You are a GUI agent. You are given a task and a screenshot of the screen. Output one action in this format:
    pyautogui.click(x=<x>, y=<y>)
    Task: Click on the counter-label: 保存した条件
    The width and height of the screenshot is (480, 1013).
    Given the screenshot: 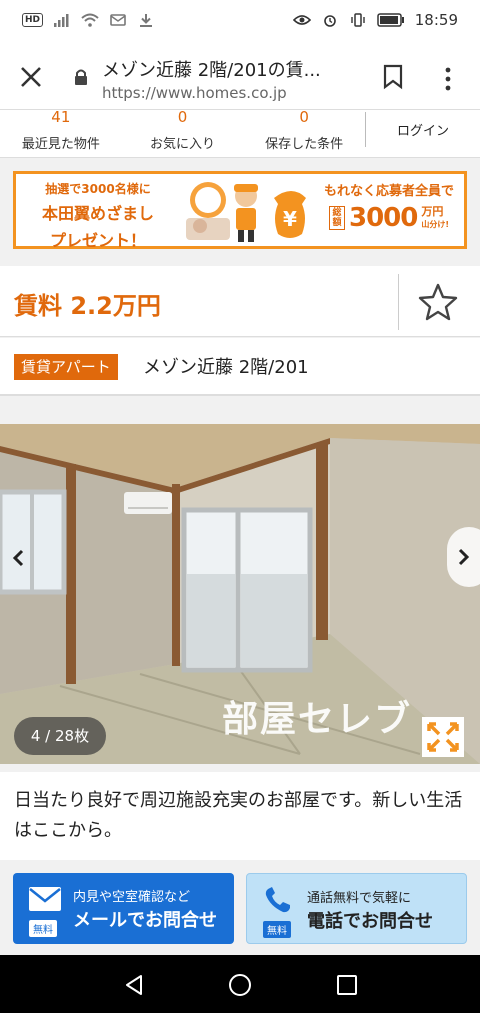 What is the action you would take?
    pyautogui.click(x=304, y=144)
    